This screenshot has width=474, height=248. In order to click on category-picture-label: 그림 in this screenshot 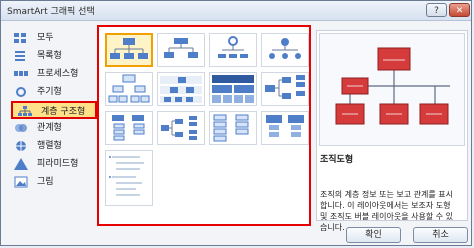, I will do `click(45, 182)`.